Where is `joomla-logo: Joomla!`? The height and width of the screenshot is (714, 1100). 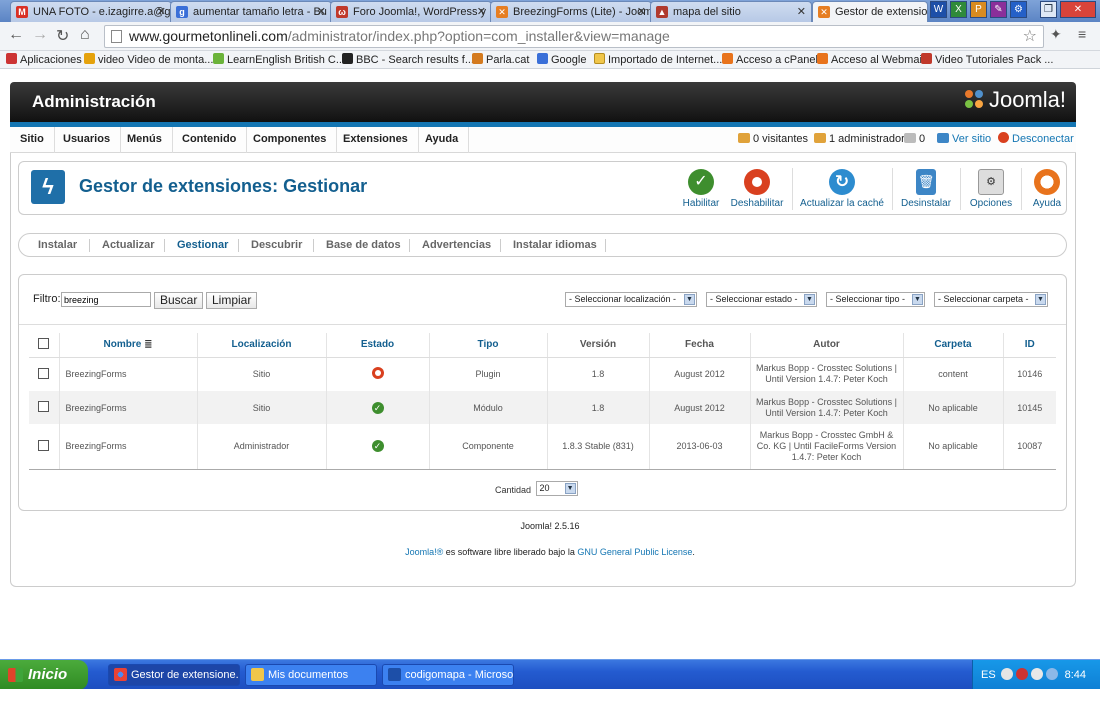
joomla-logo: Joomla! is located at coordinates (1014, 100).